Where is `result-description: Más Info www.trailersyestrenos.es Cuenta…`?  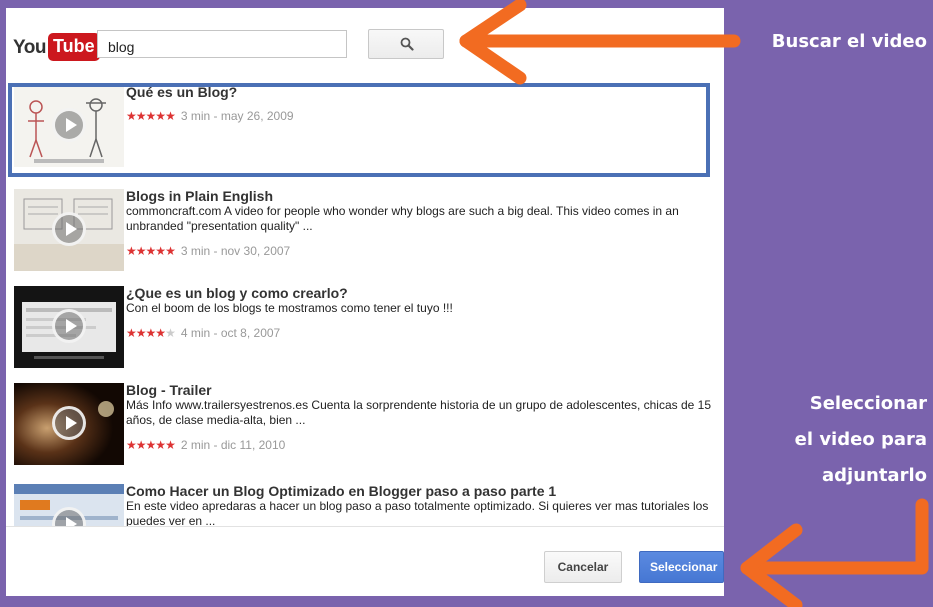
result-description: Más Info www.trailersyestrenos.es Cuenta… is located at coordinates (418, 412).